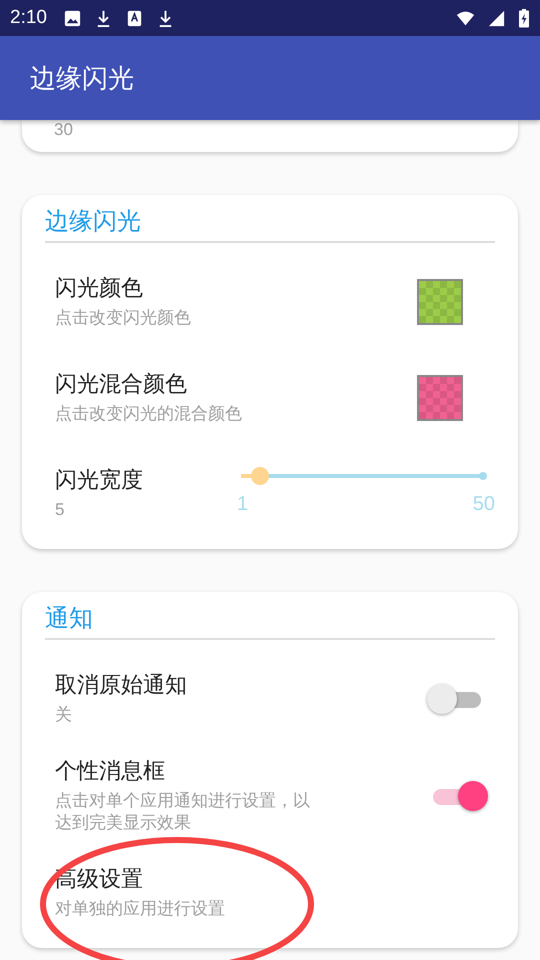  What do you see at coordinates (63, 715) in the screenshot?
I see `setting-description: 关` at bounding box center [63, 715].